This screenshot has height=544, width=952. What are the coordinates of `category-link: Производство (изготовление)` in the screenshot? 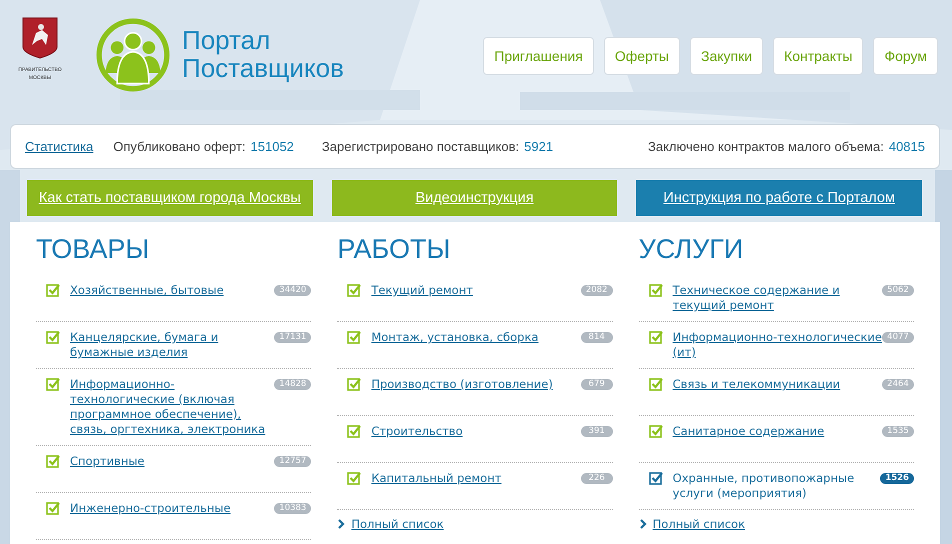 It's located at (476, 384).